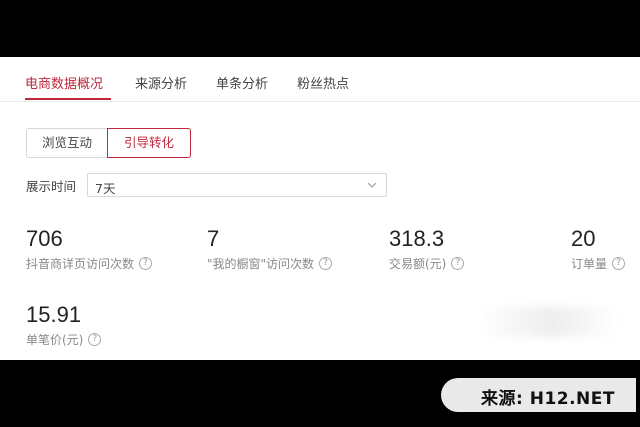 This screenshot has height=427, width=640. What do you see at coordinates (68, 99) in the screenshot?
I see `active-tab-underline` at bounding box center [68, 99].